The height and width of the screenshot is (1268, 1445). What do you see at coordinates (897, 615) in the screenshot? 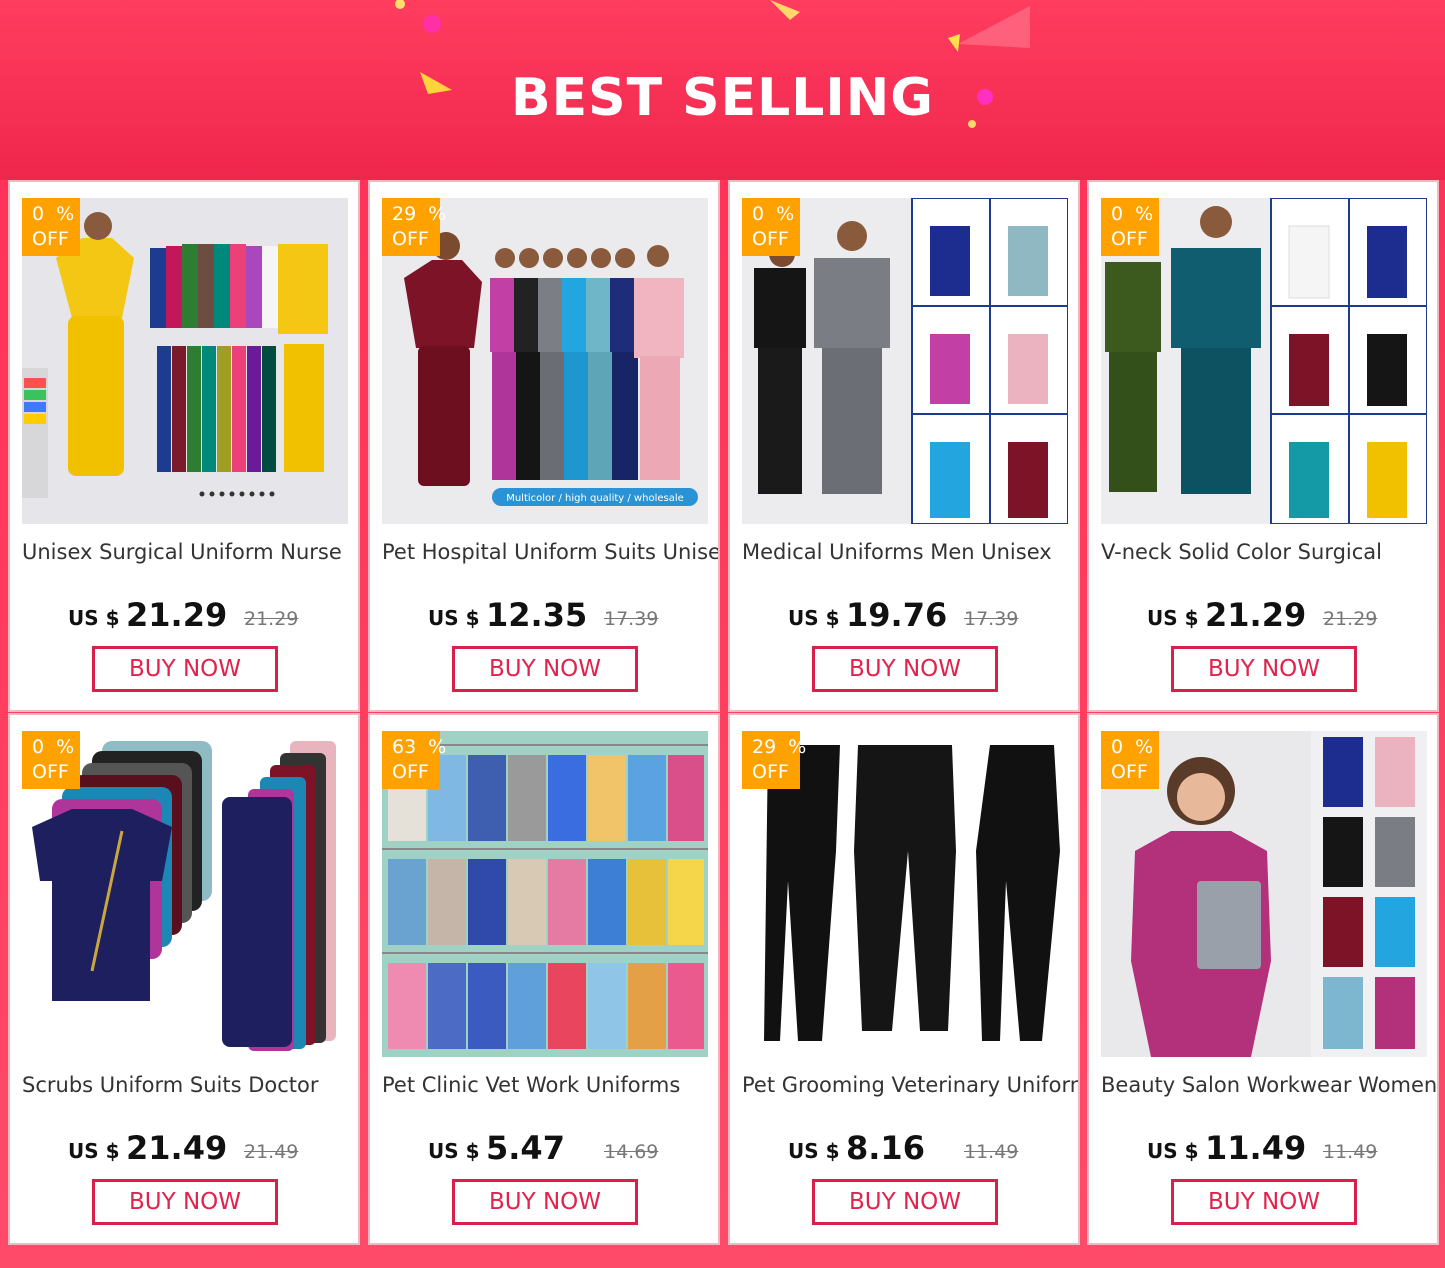
I see `sale-price: 19.76` at bounding box center [897, 615].